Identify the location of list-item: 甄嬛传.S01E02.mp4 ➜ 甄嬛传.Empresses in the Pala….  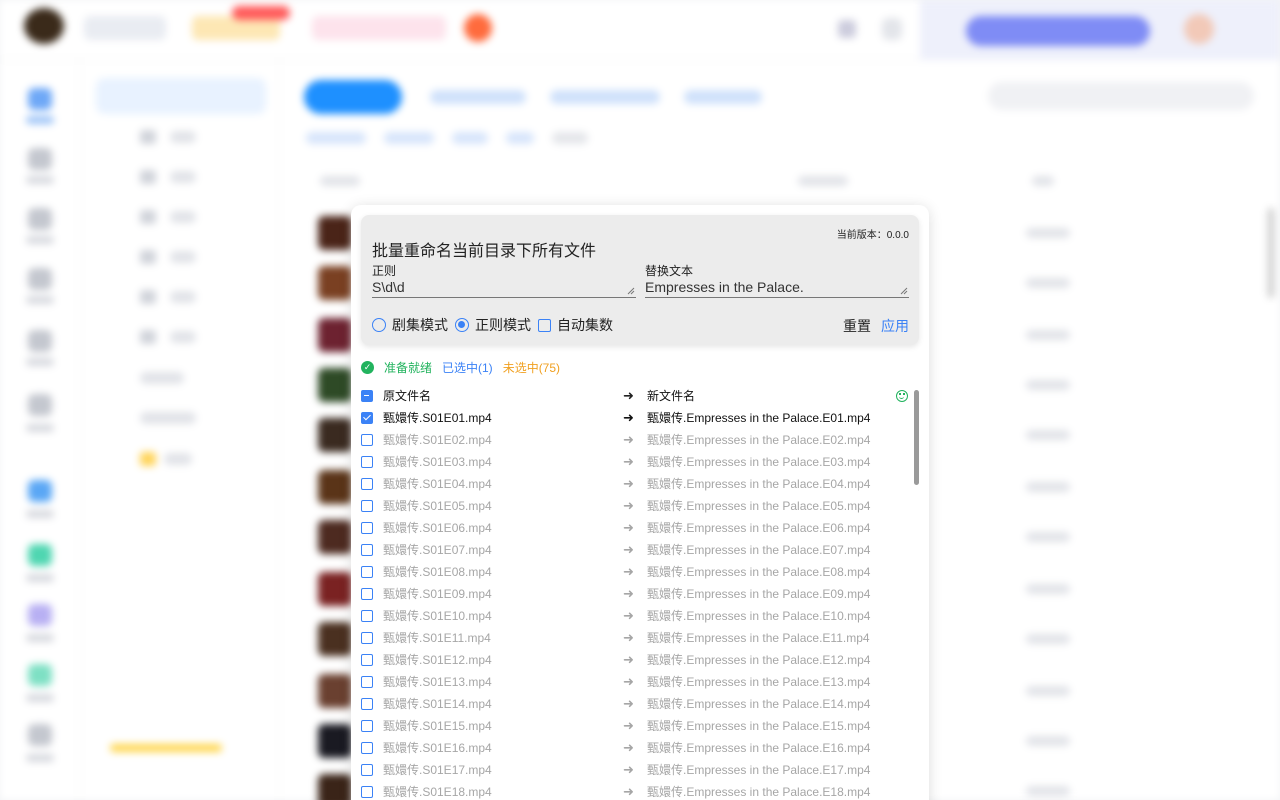
(631, 440).